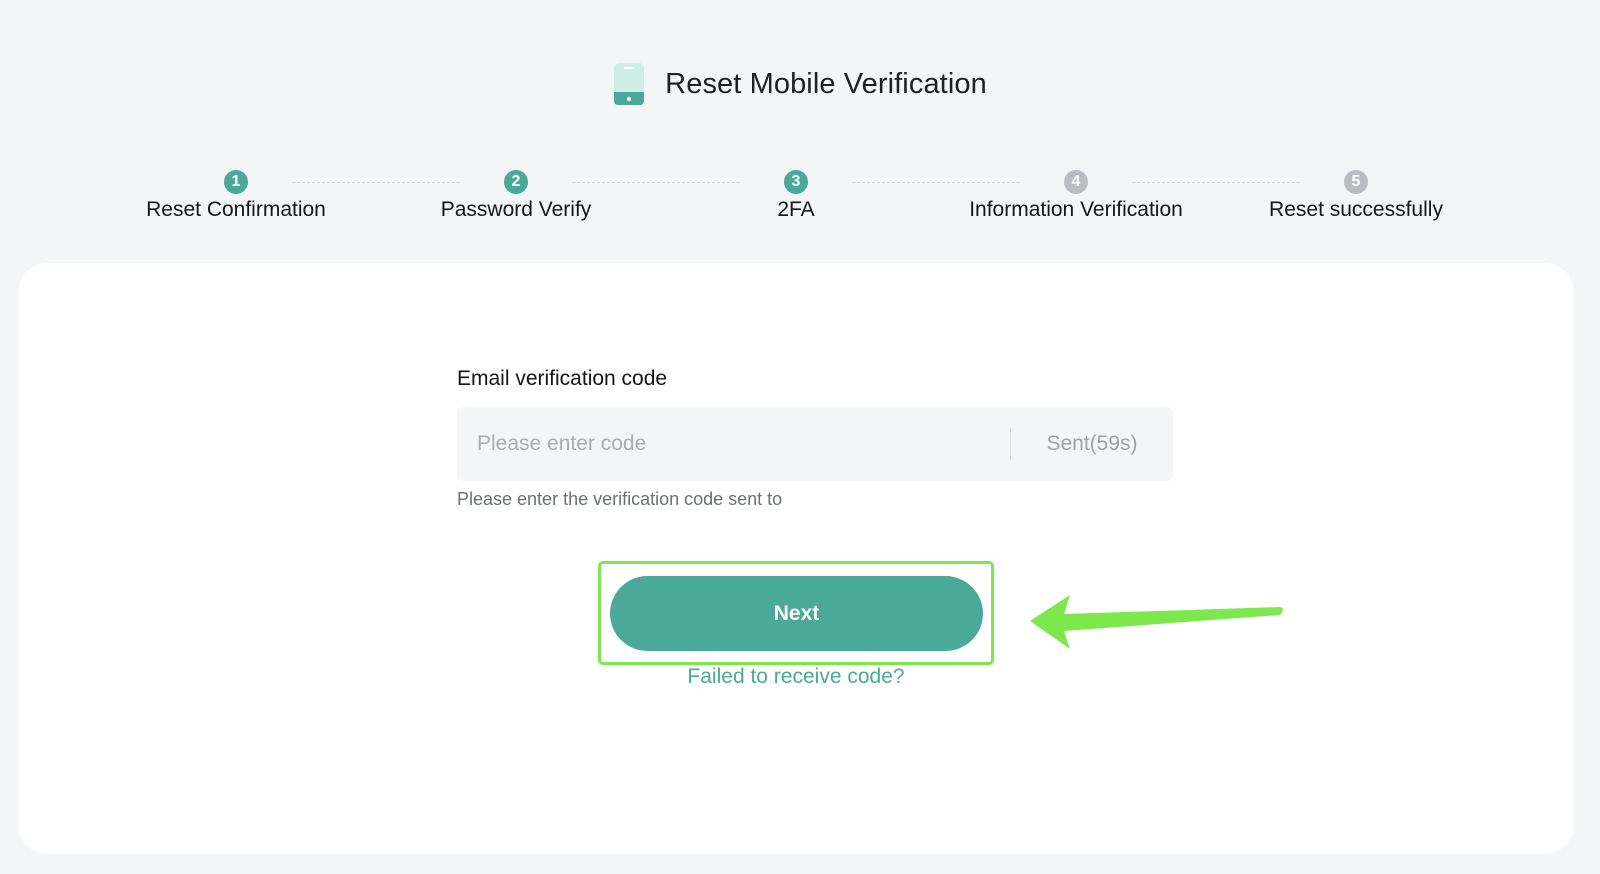 The width and height of the screenshot is (1600, 874). I want to click on mobile-phone-icon, so click(629, 84).